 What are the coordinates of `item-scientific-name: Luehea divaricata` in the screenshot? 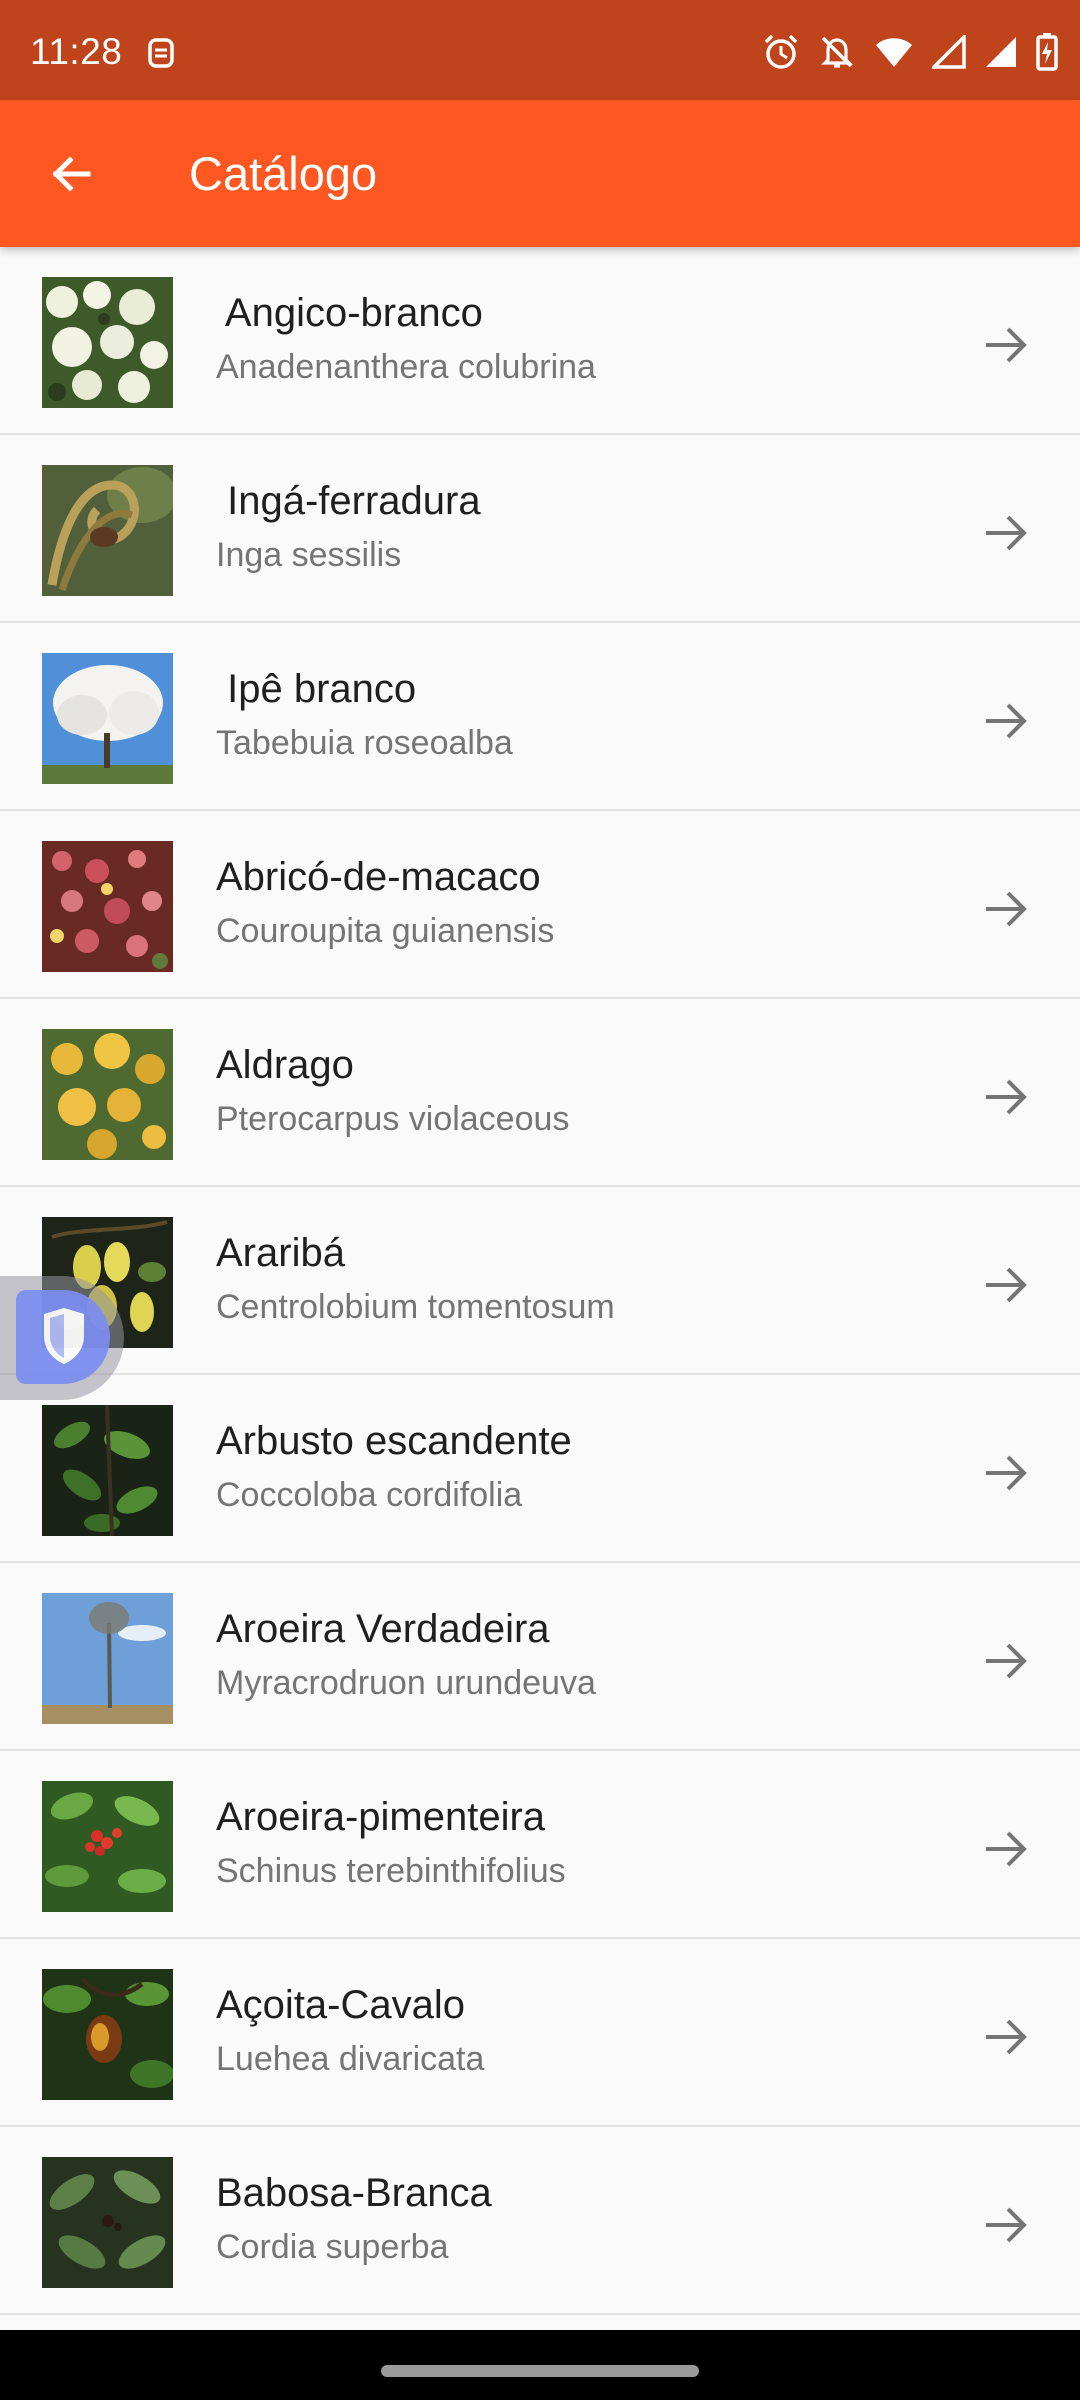 It's located at (350, 2059).